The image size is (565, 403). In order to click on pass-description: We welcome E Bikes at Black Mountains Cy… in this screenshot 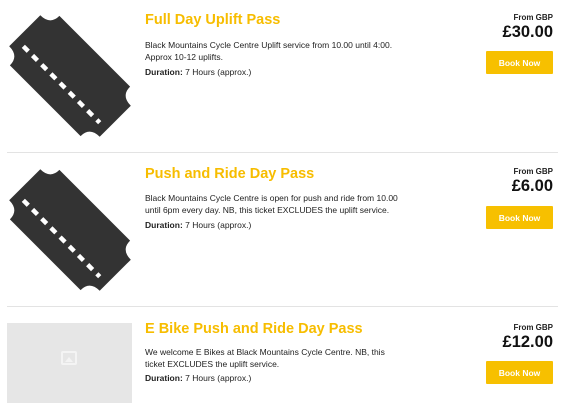, I will do `click(265, 358)`.